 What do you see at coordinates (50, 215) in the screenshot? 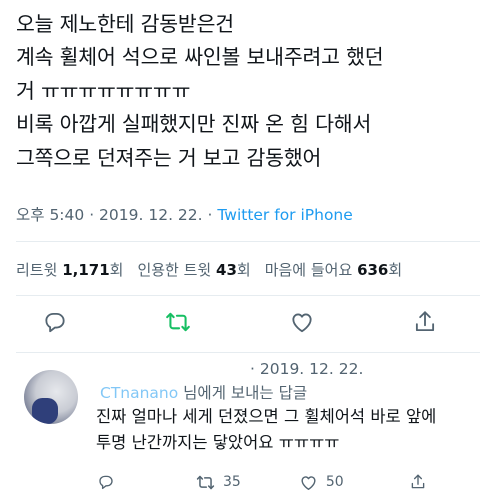
I see `tweet-time: 오후 5:40` at bounding box center [50, 215].